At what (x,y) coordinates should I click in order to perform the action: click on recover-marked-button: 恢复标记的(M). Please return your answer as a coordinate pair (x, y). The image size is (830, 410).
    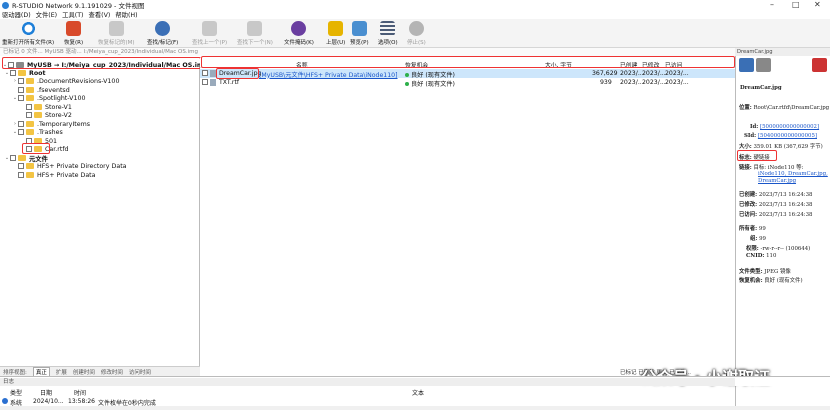
    Looking at the image, I should click on (116, 33).